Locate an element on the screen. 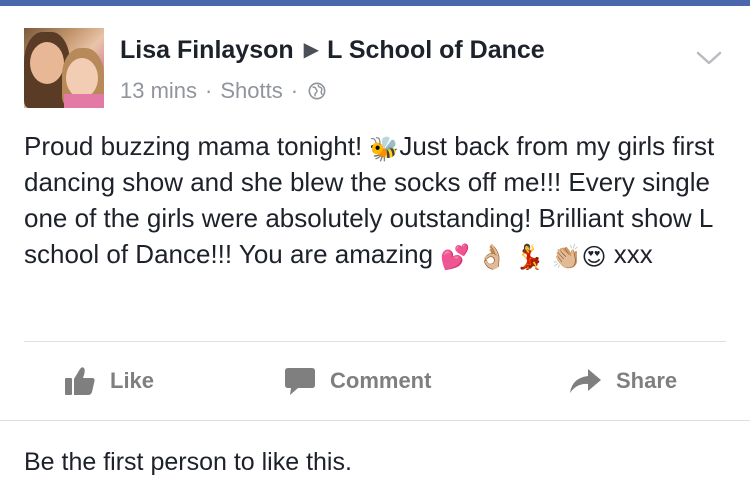  right-triangle-icon: ▶ is located at coordinates (311, 50).